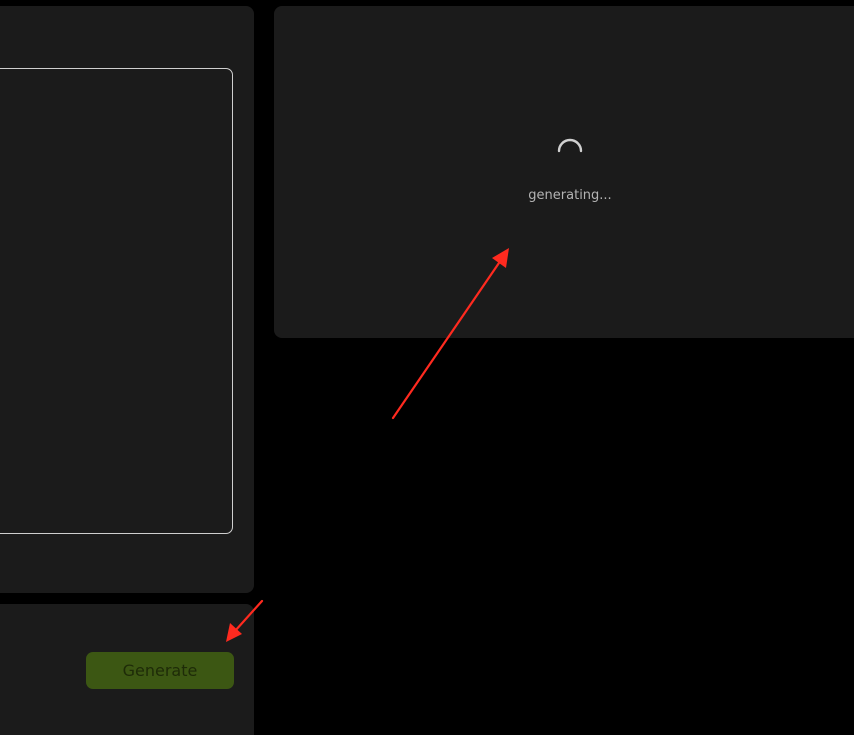  Describe the element at coordinates (570, 145) in the screenshot. I see `loading-spinner-icon` at that location.